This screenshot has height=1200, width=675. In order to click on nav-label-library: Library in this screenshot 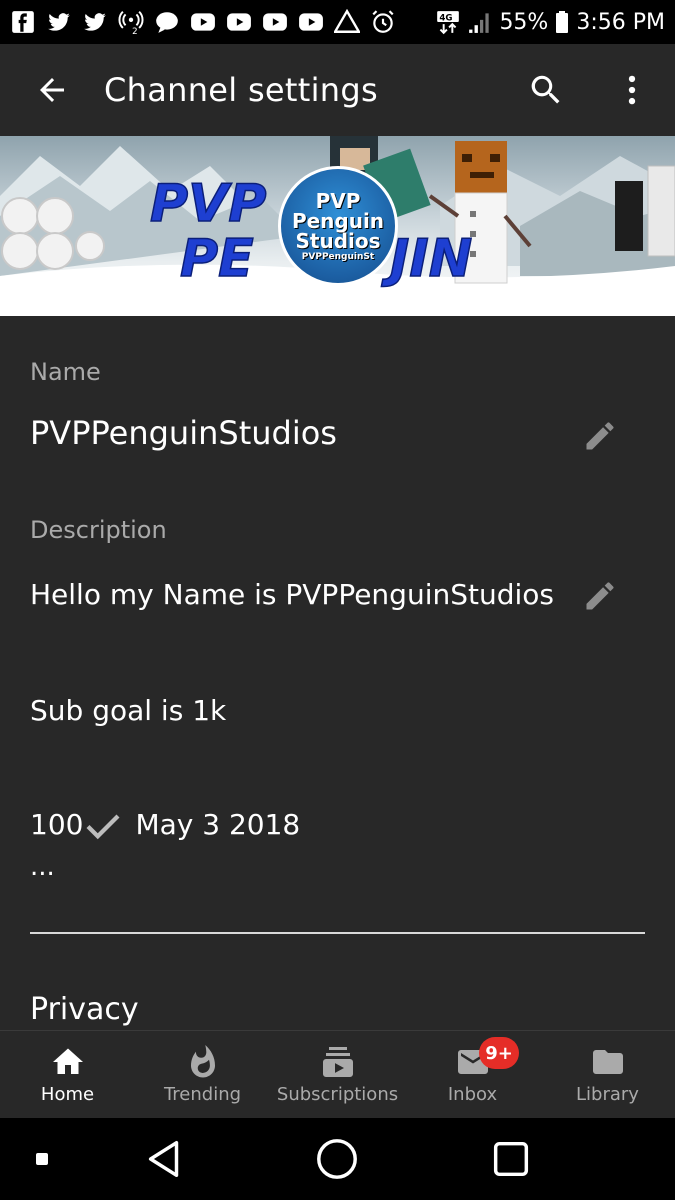, I will do `click(607, 1094)`.